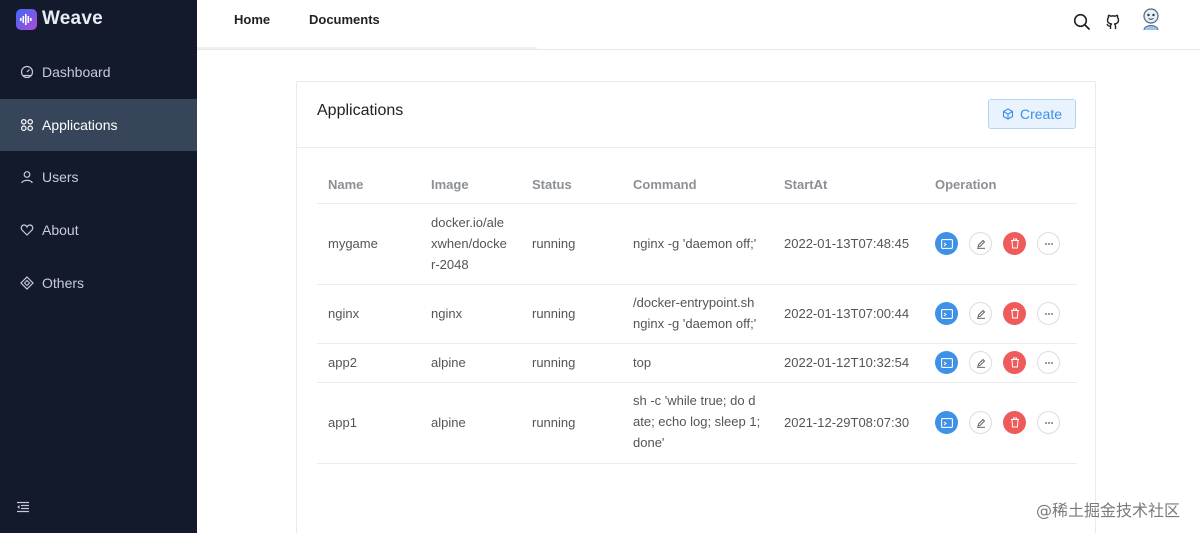 Image resolution: width=1200 pixels, height=533 pixels. I want to click on nav-home: Home, so click(252, 19).